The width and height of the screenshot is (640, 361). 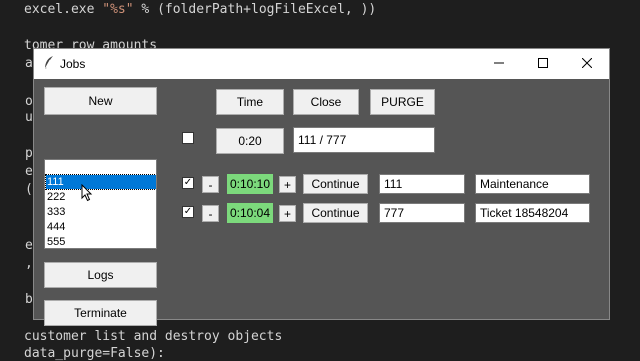 I want to click on list-item: 555, so click(x=101, y=241).